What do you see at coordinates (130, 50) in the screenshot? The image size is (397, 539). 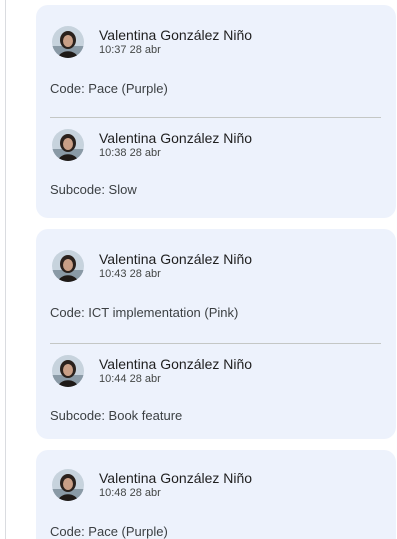 I see `comment-timestamp: 10:37 28 abr` at bounding box center [130, 50].